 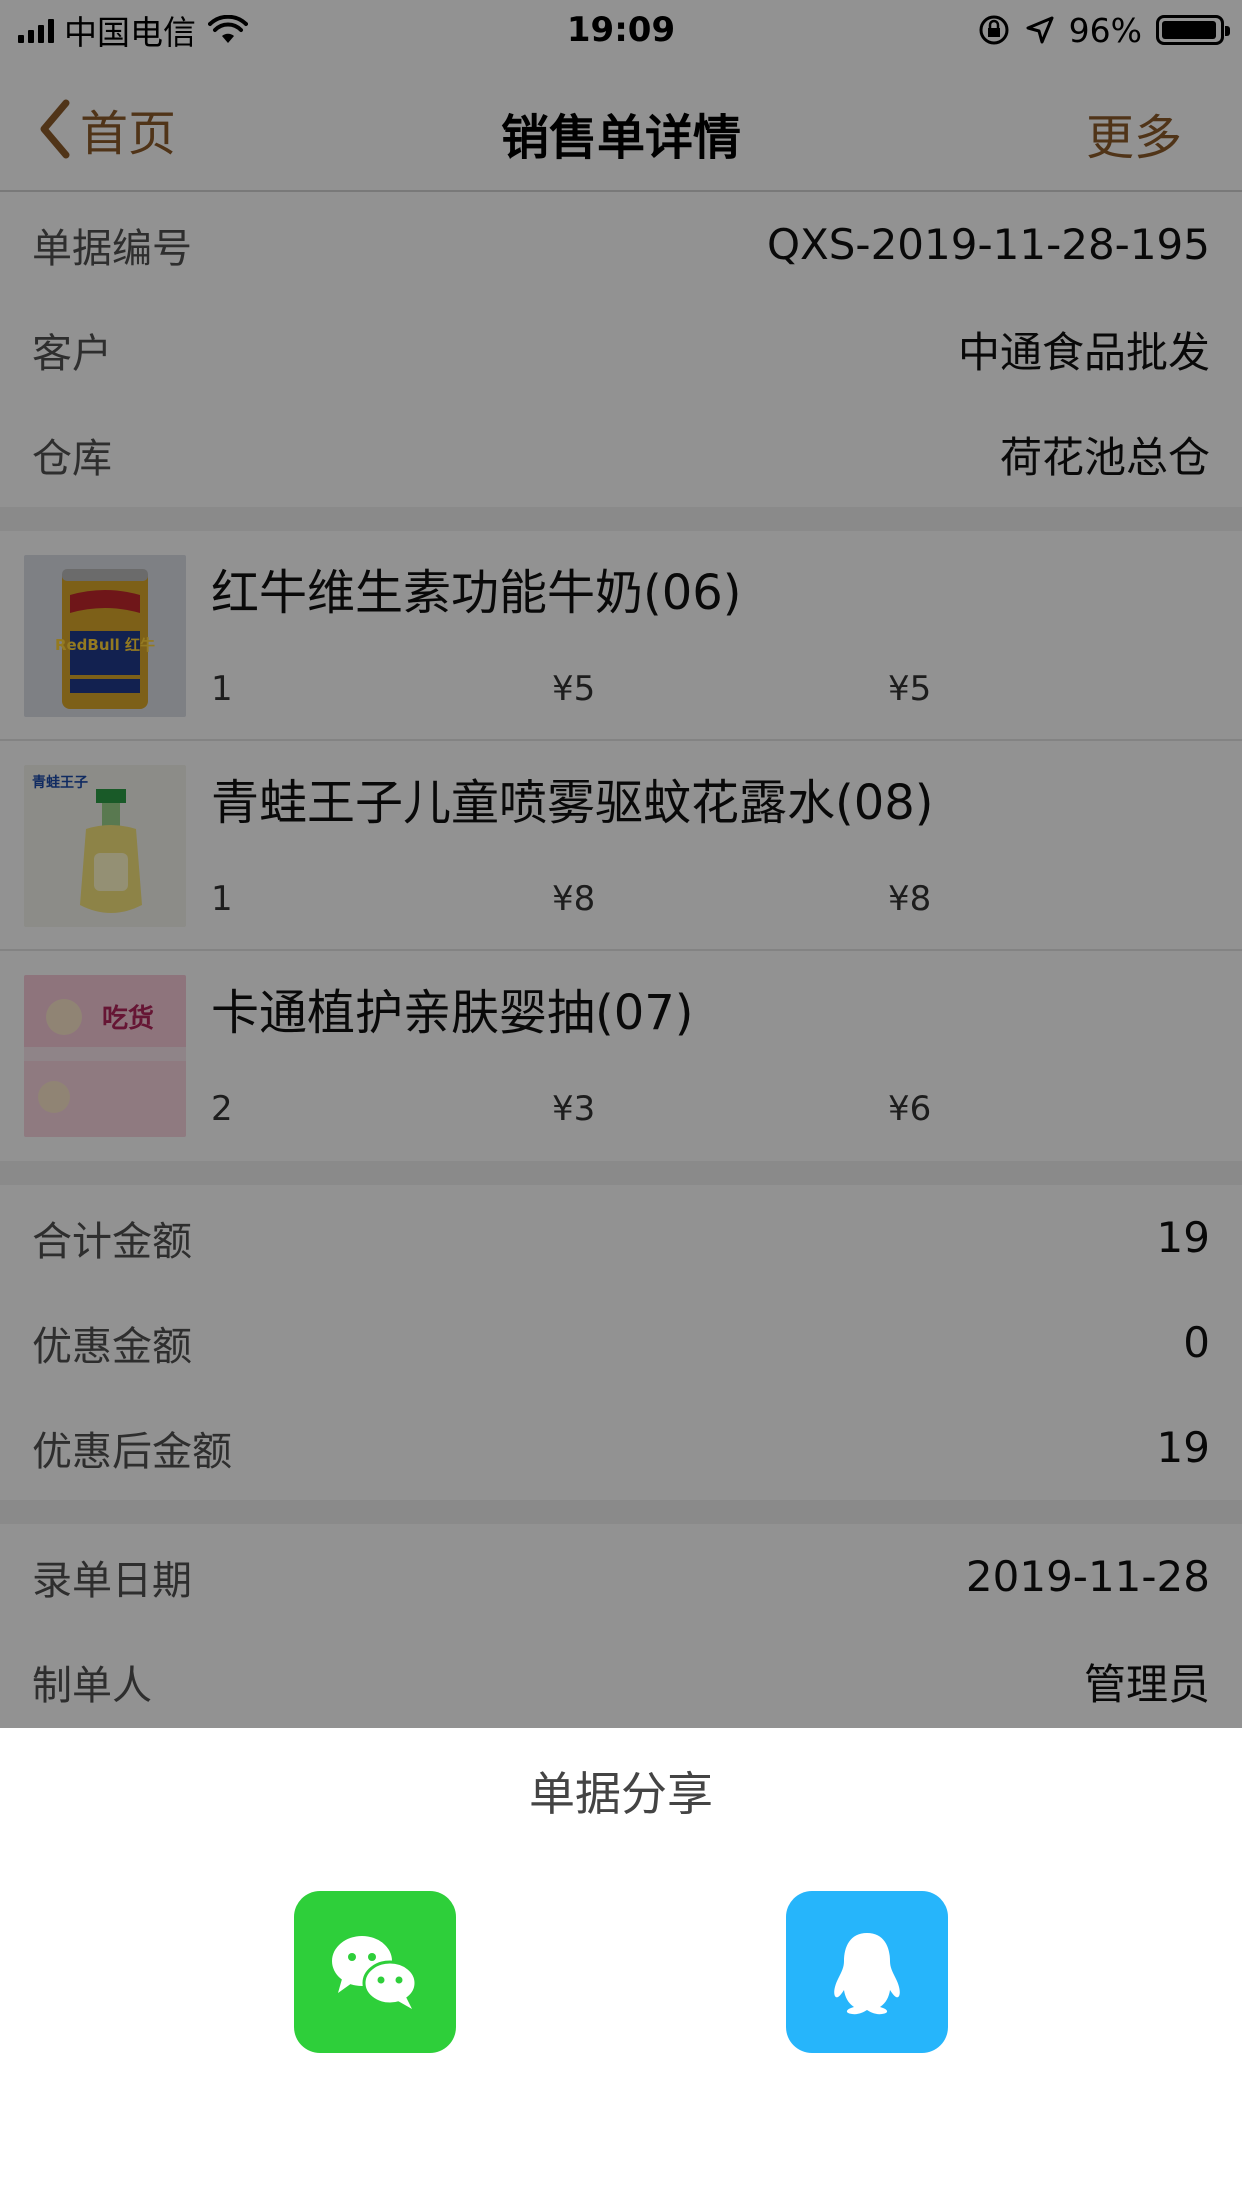 I want to click on share-wechat-button, so click(x=375, y=1972).